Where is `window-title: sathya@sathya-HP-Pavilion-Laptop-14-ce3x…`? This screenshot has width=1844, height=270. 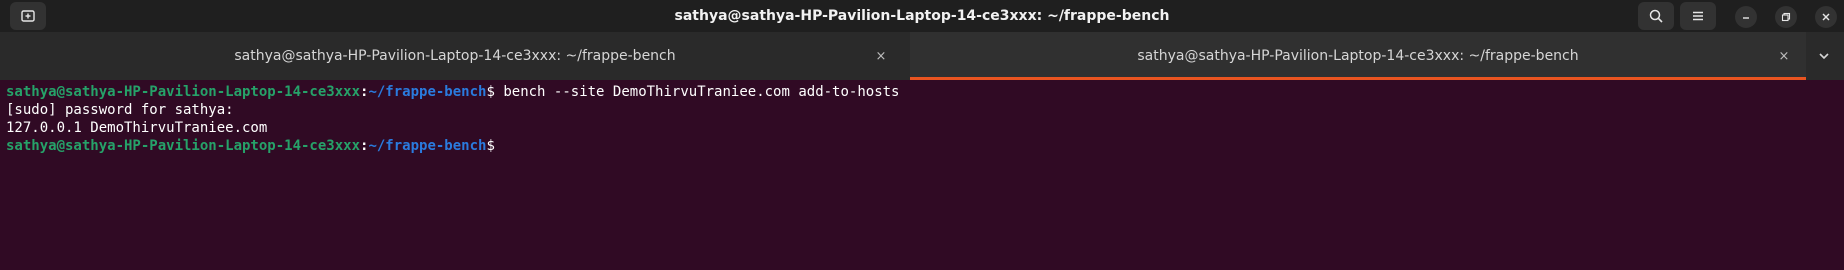
window-title: sathya@sathya-HP-Pavilion-Laptop-14-ce3x… is located at coordinates (922, 16).